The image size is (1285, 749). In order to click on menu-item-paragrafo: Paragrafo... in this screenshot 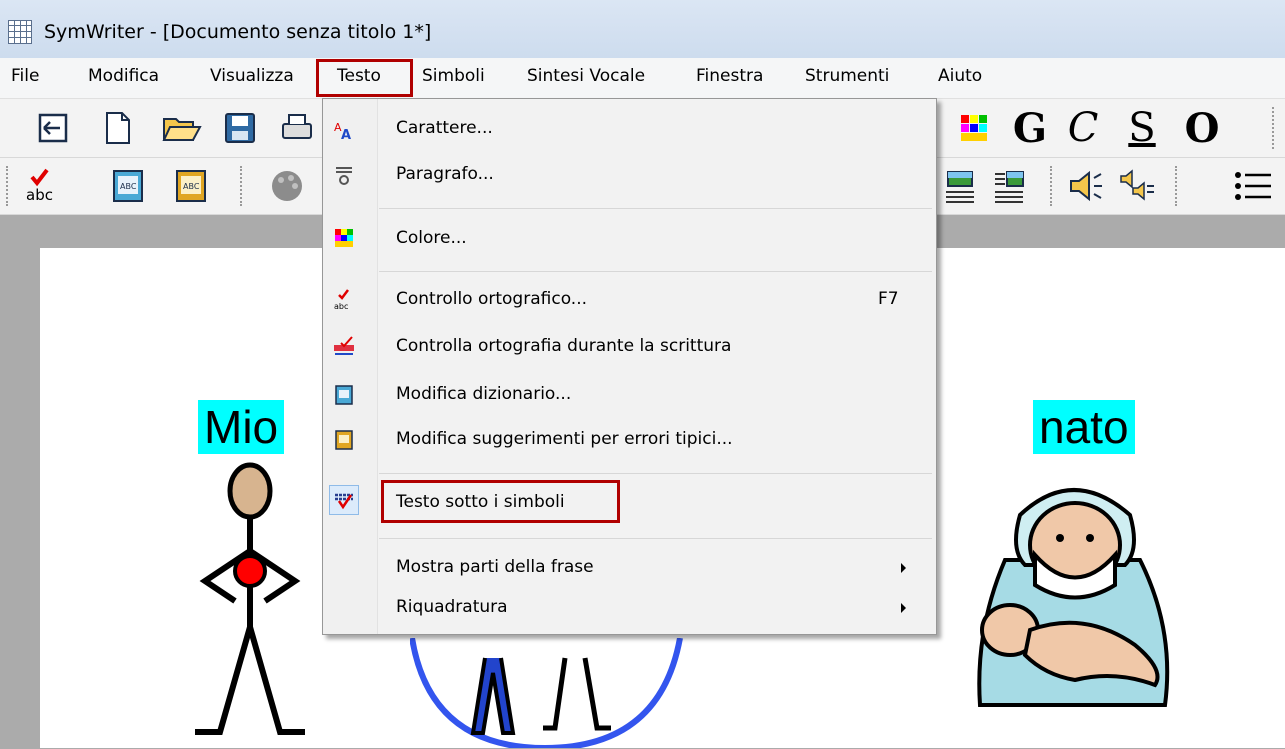, I will do `click(445, 174)`.